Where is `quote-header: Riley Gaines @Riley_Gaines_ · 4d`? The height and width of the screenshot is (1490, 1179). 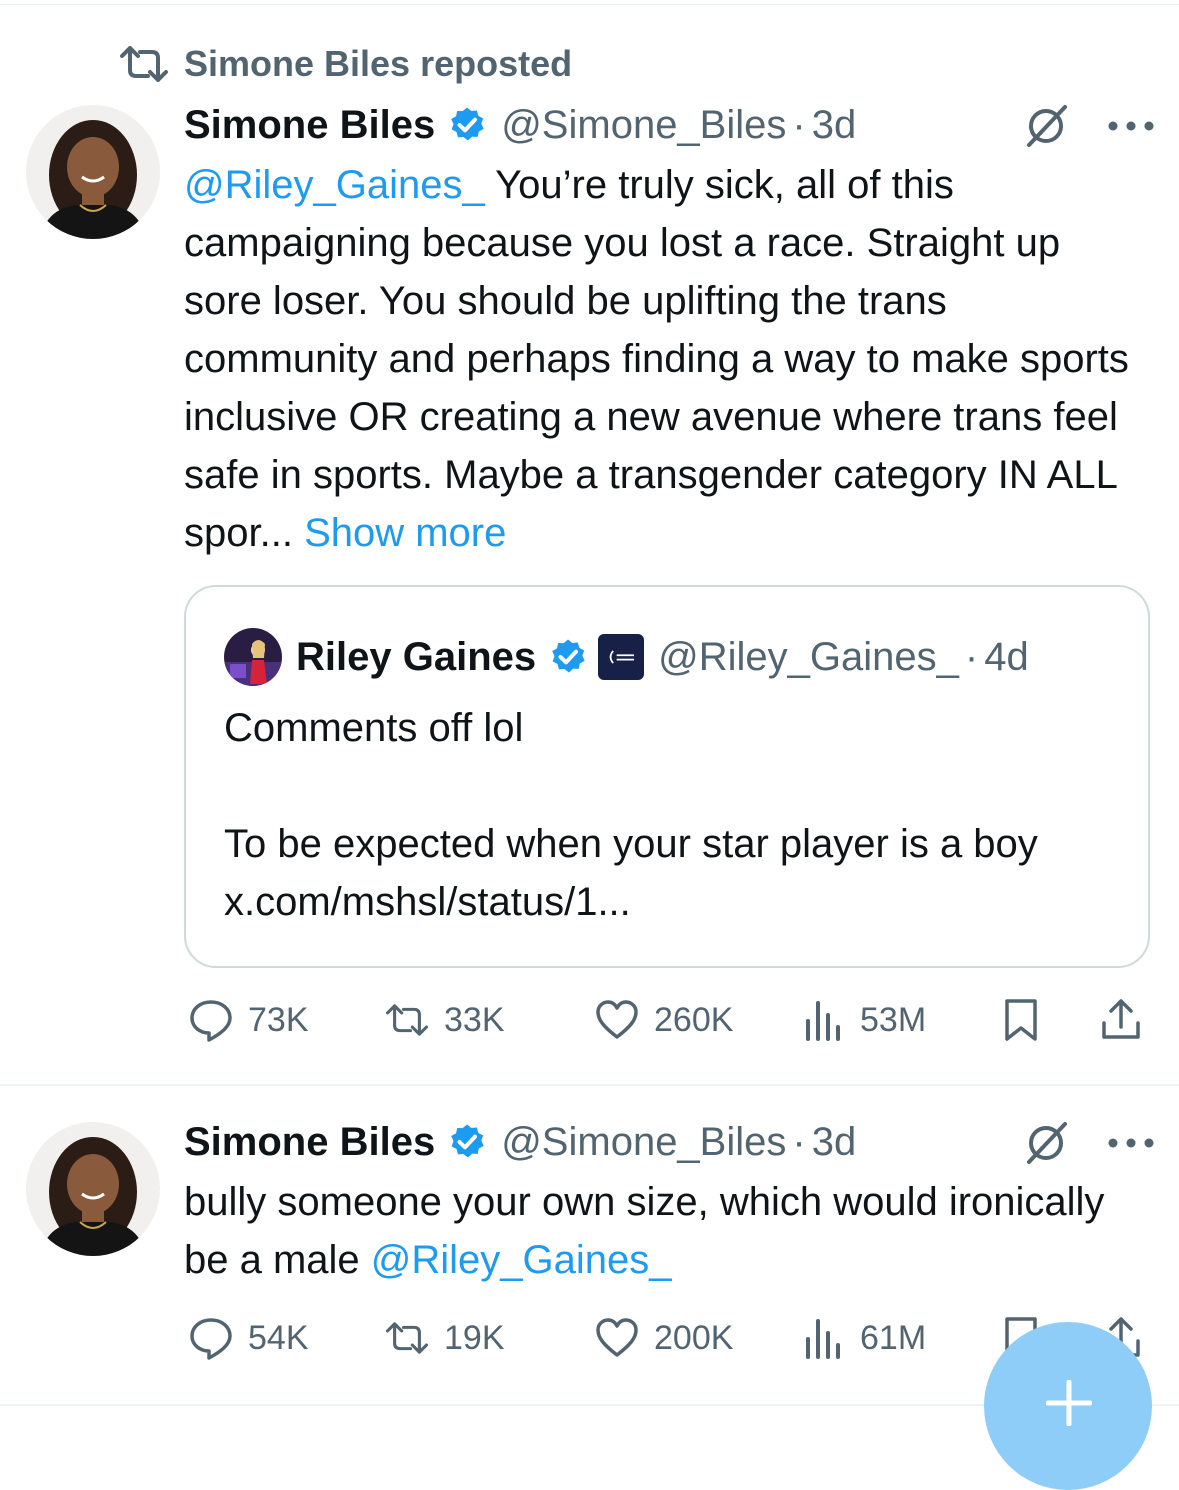
quote-header: Riley Gaines @Riley_Gaines_ · 4d is located at coordinates (626, 657).